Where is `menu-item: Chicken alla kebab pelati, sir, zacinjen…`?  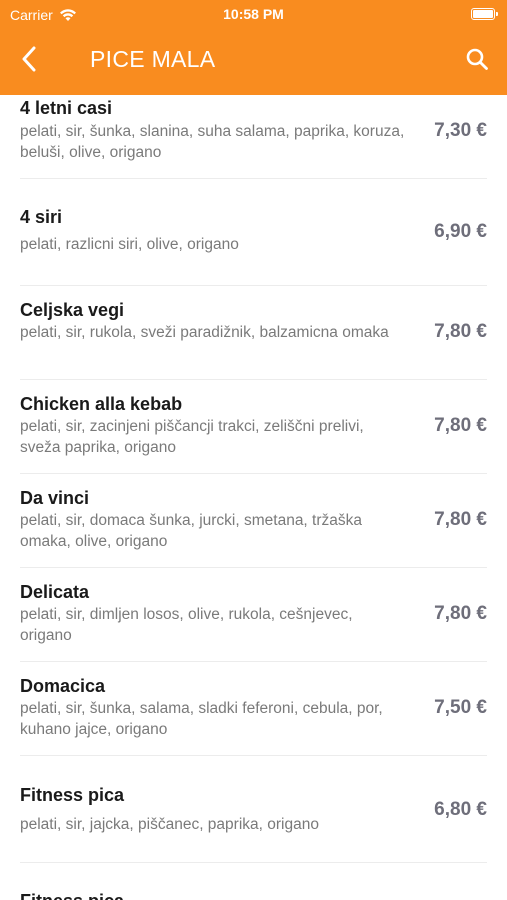 menu-item: Chicken alla kebab pelati, sir, zacinjen… is located at coordinates (253, 427).